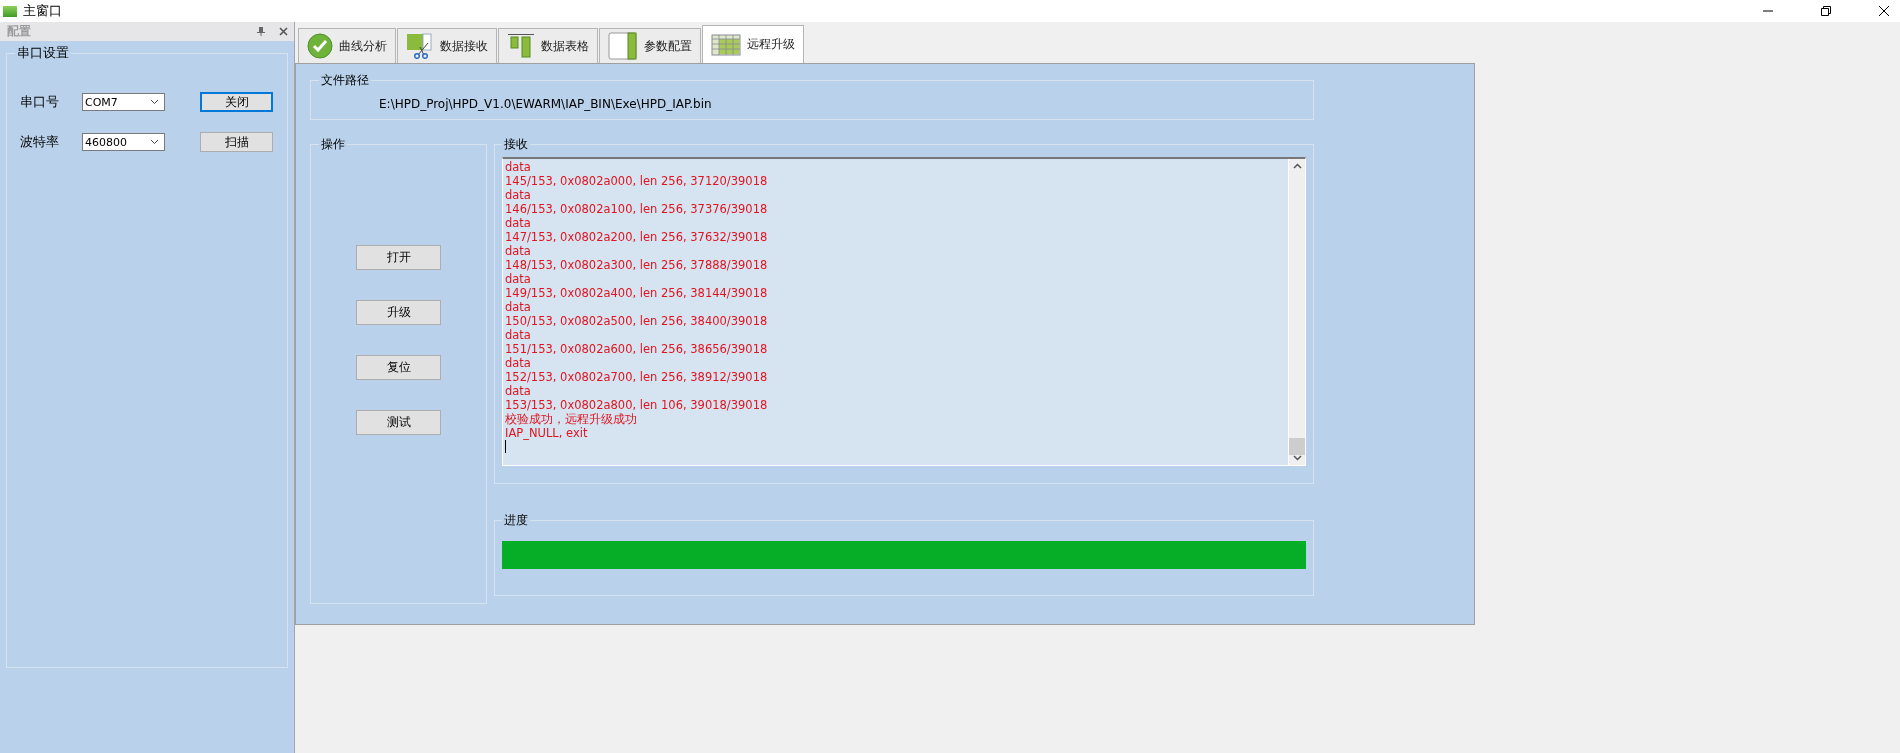  I want to click on log-line: 150/153, 0x0802a500, len 256, 38400/39018, so click(637, 321).